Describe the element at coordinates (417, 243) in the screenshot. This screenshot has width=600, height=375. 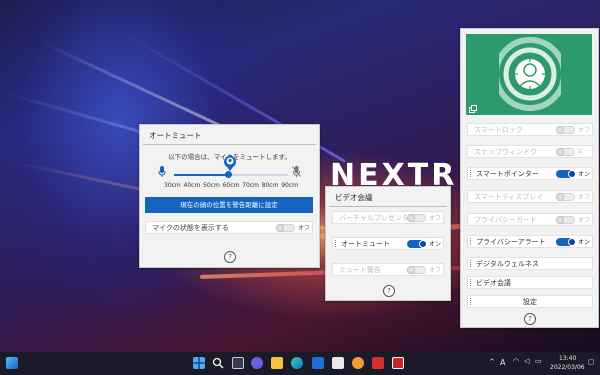
I see `auto-mute-toggle` at that location.